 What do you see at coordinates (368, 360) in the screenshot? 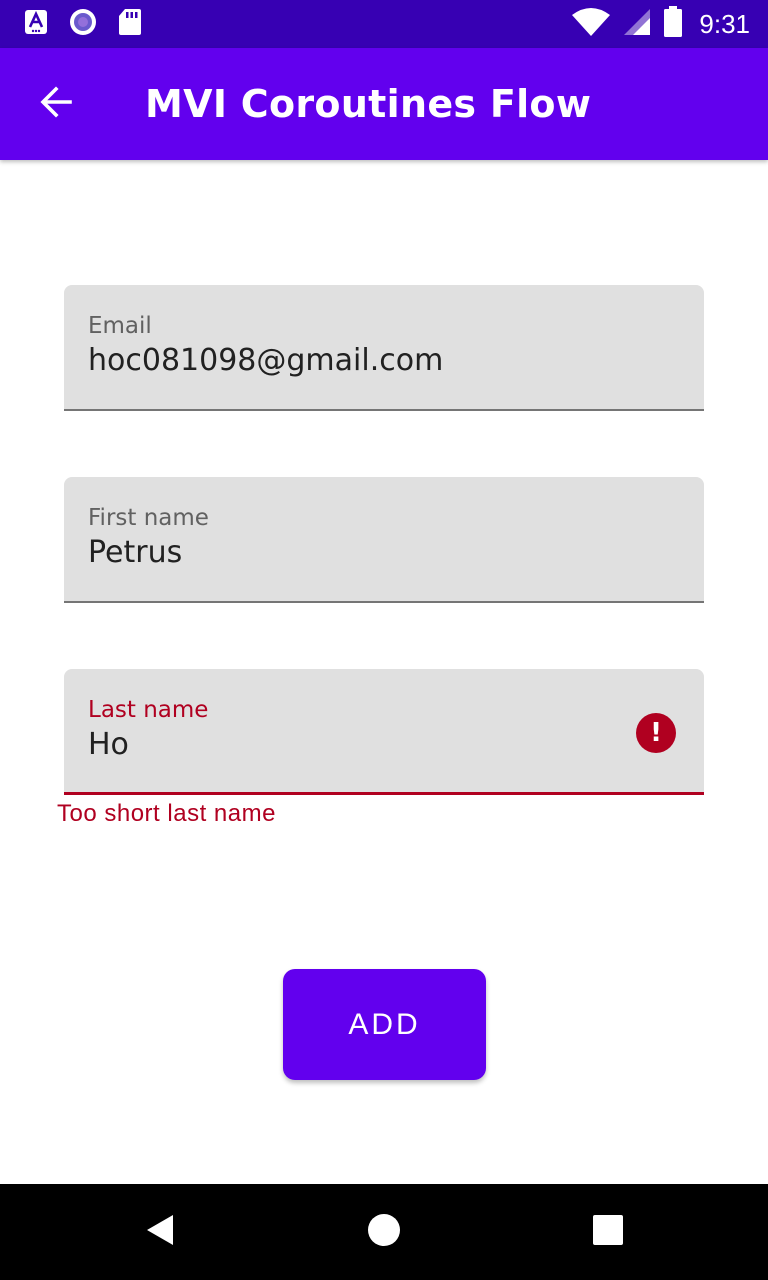
I see `email-input` at bounding box center [368, 360].